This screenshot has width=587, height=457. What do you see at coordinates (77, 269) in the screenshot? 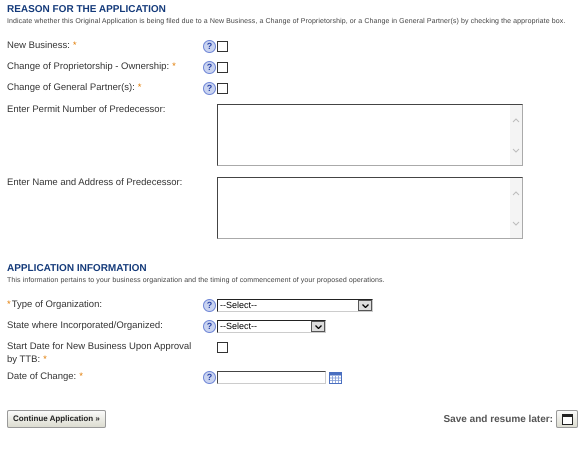
I see `section-title: APPLICATION INFORMATION` at bounding box center [77, 269].